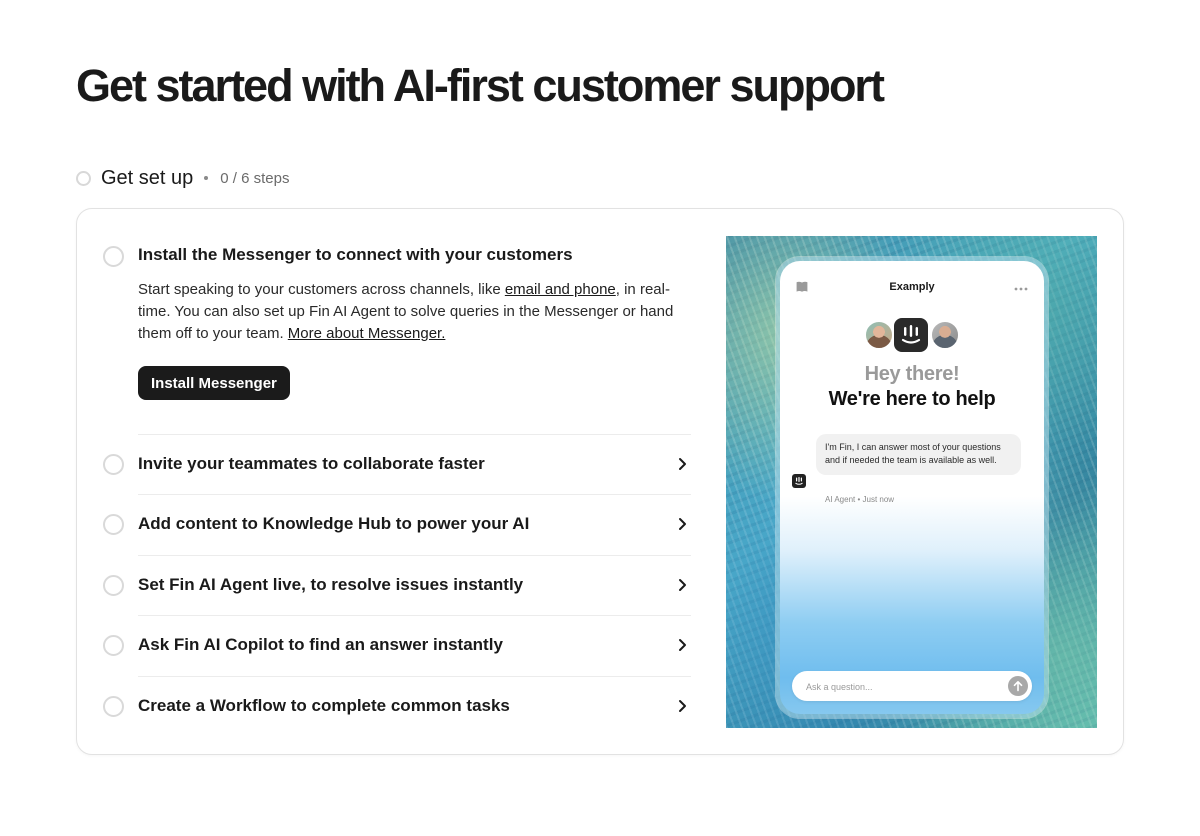 This screenshot has width=1200, height=836. What do you see at coordinates (860, 499) in the screenshot?
I see `message-meta: AI Agent • Just now` at bounding box center [860, 499].